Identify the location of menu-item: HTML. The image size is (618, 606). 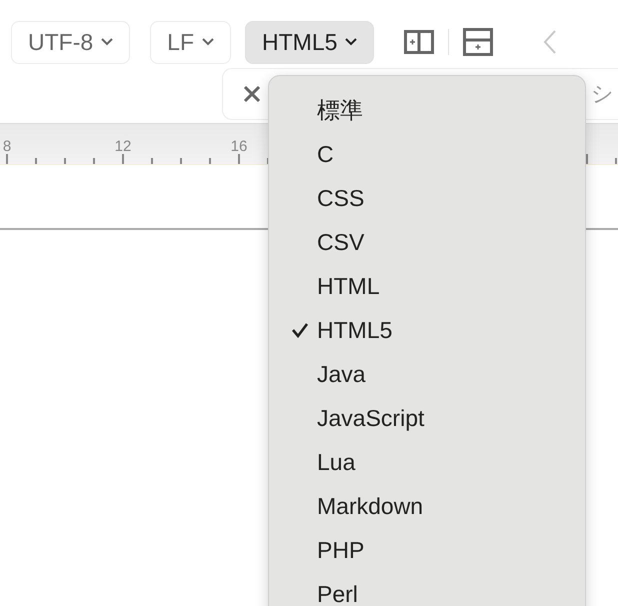
(427, 286).